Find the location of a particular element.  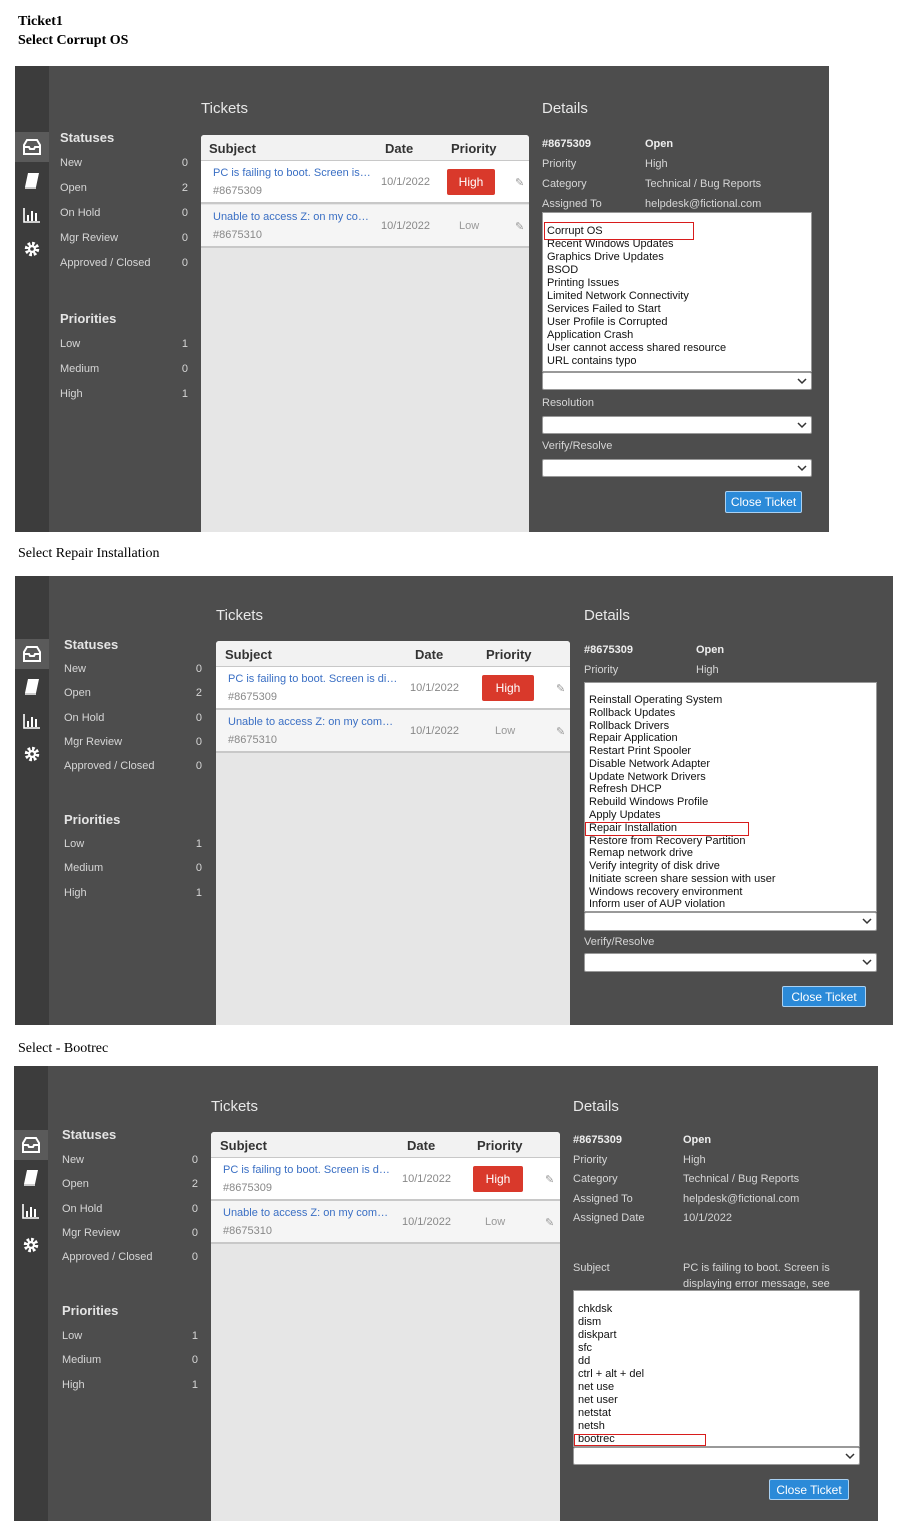

list-item: Printing Issues is located at coordinates (583, 283).